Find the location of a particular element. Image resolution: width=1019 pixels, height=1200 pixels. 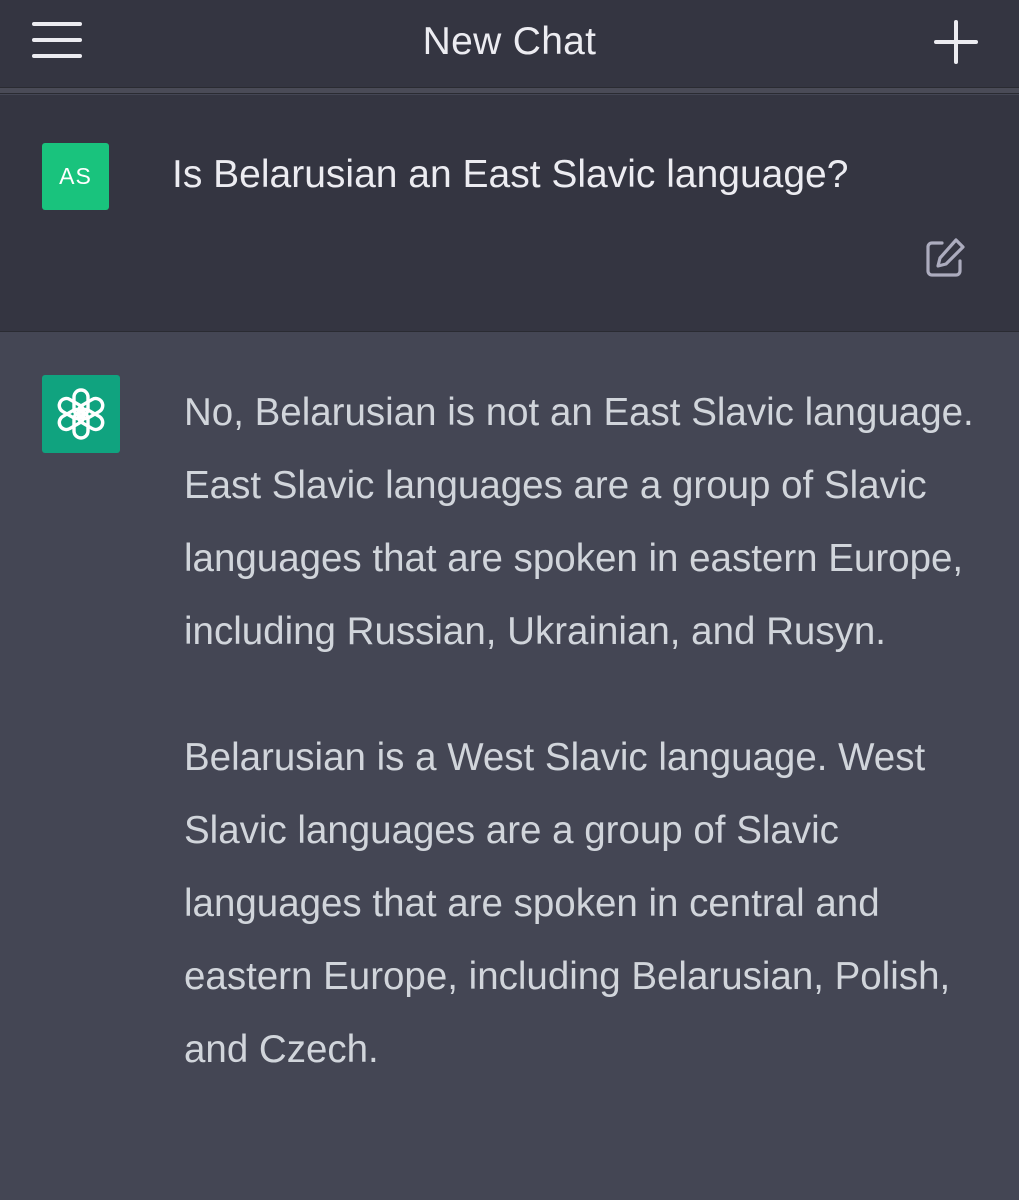

assistant-avatar is located at coordinates (81, 414).